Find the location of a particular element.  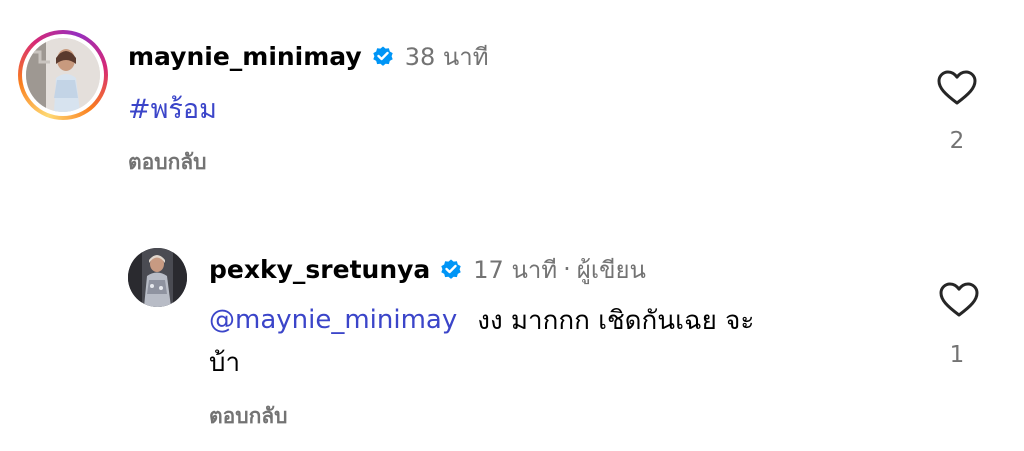

comment-actions: ตอบกลับ is located at coordinates (167, 162).